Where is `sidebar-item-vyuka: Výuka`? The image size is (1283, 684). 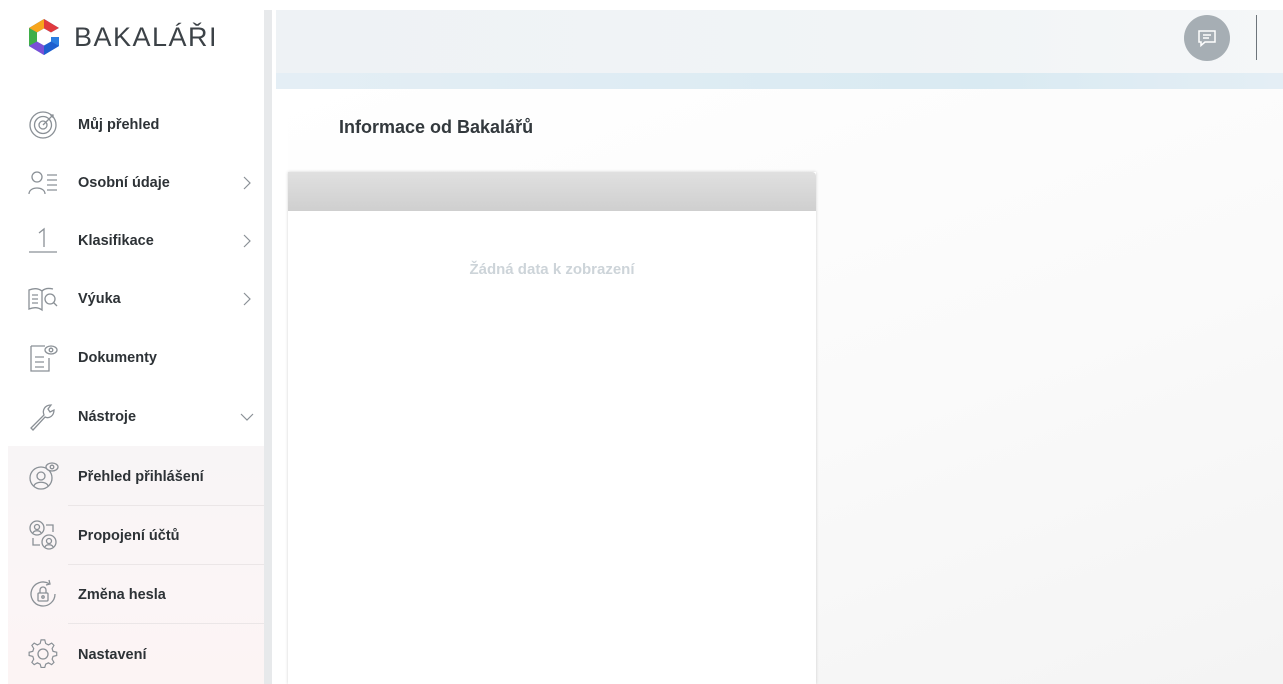
sidebar-item-vyuka: Výuka is located at coordinates (132, 299).